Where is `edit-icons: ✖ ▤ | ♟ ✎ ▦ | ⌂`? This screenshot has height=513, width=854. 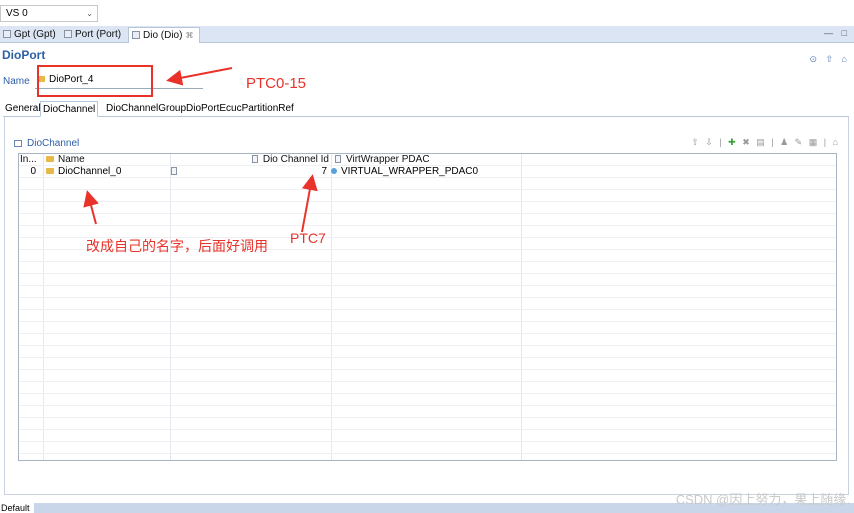 edit-icons: ✖ ▤ | ♟ ✎ ▦ | ⌂ is located at coordinates (791, 142).